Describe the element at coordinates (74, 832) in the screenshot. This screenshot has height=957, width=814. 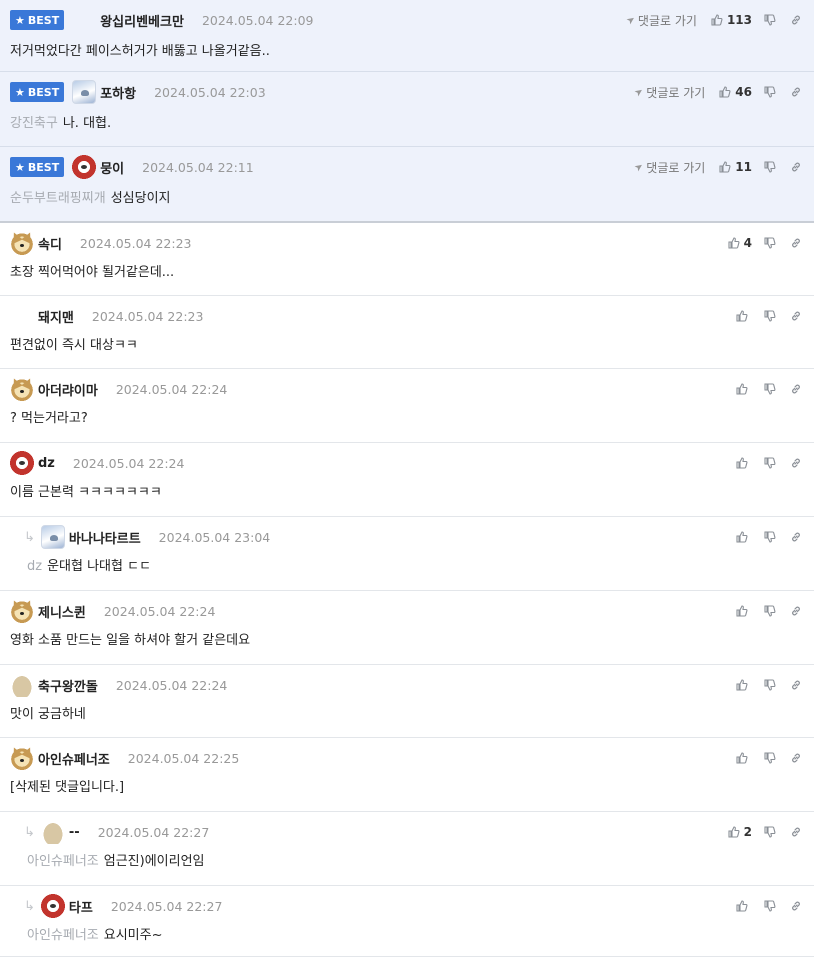
I see `author-nickname: --` at that location.